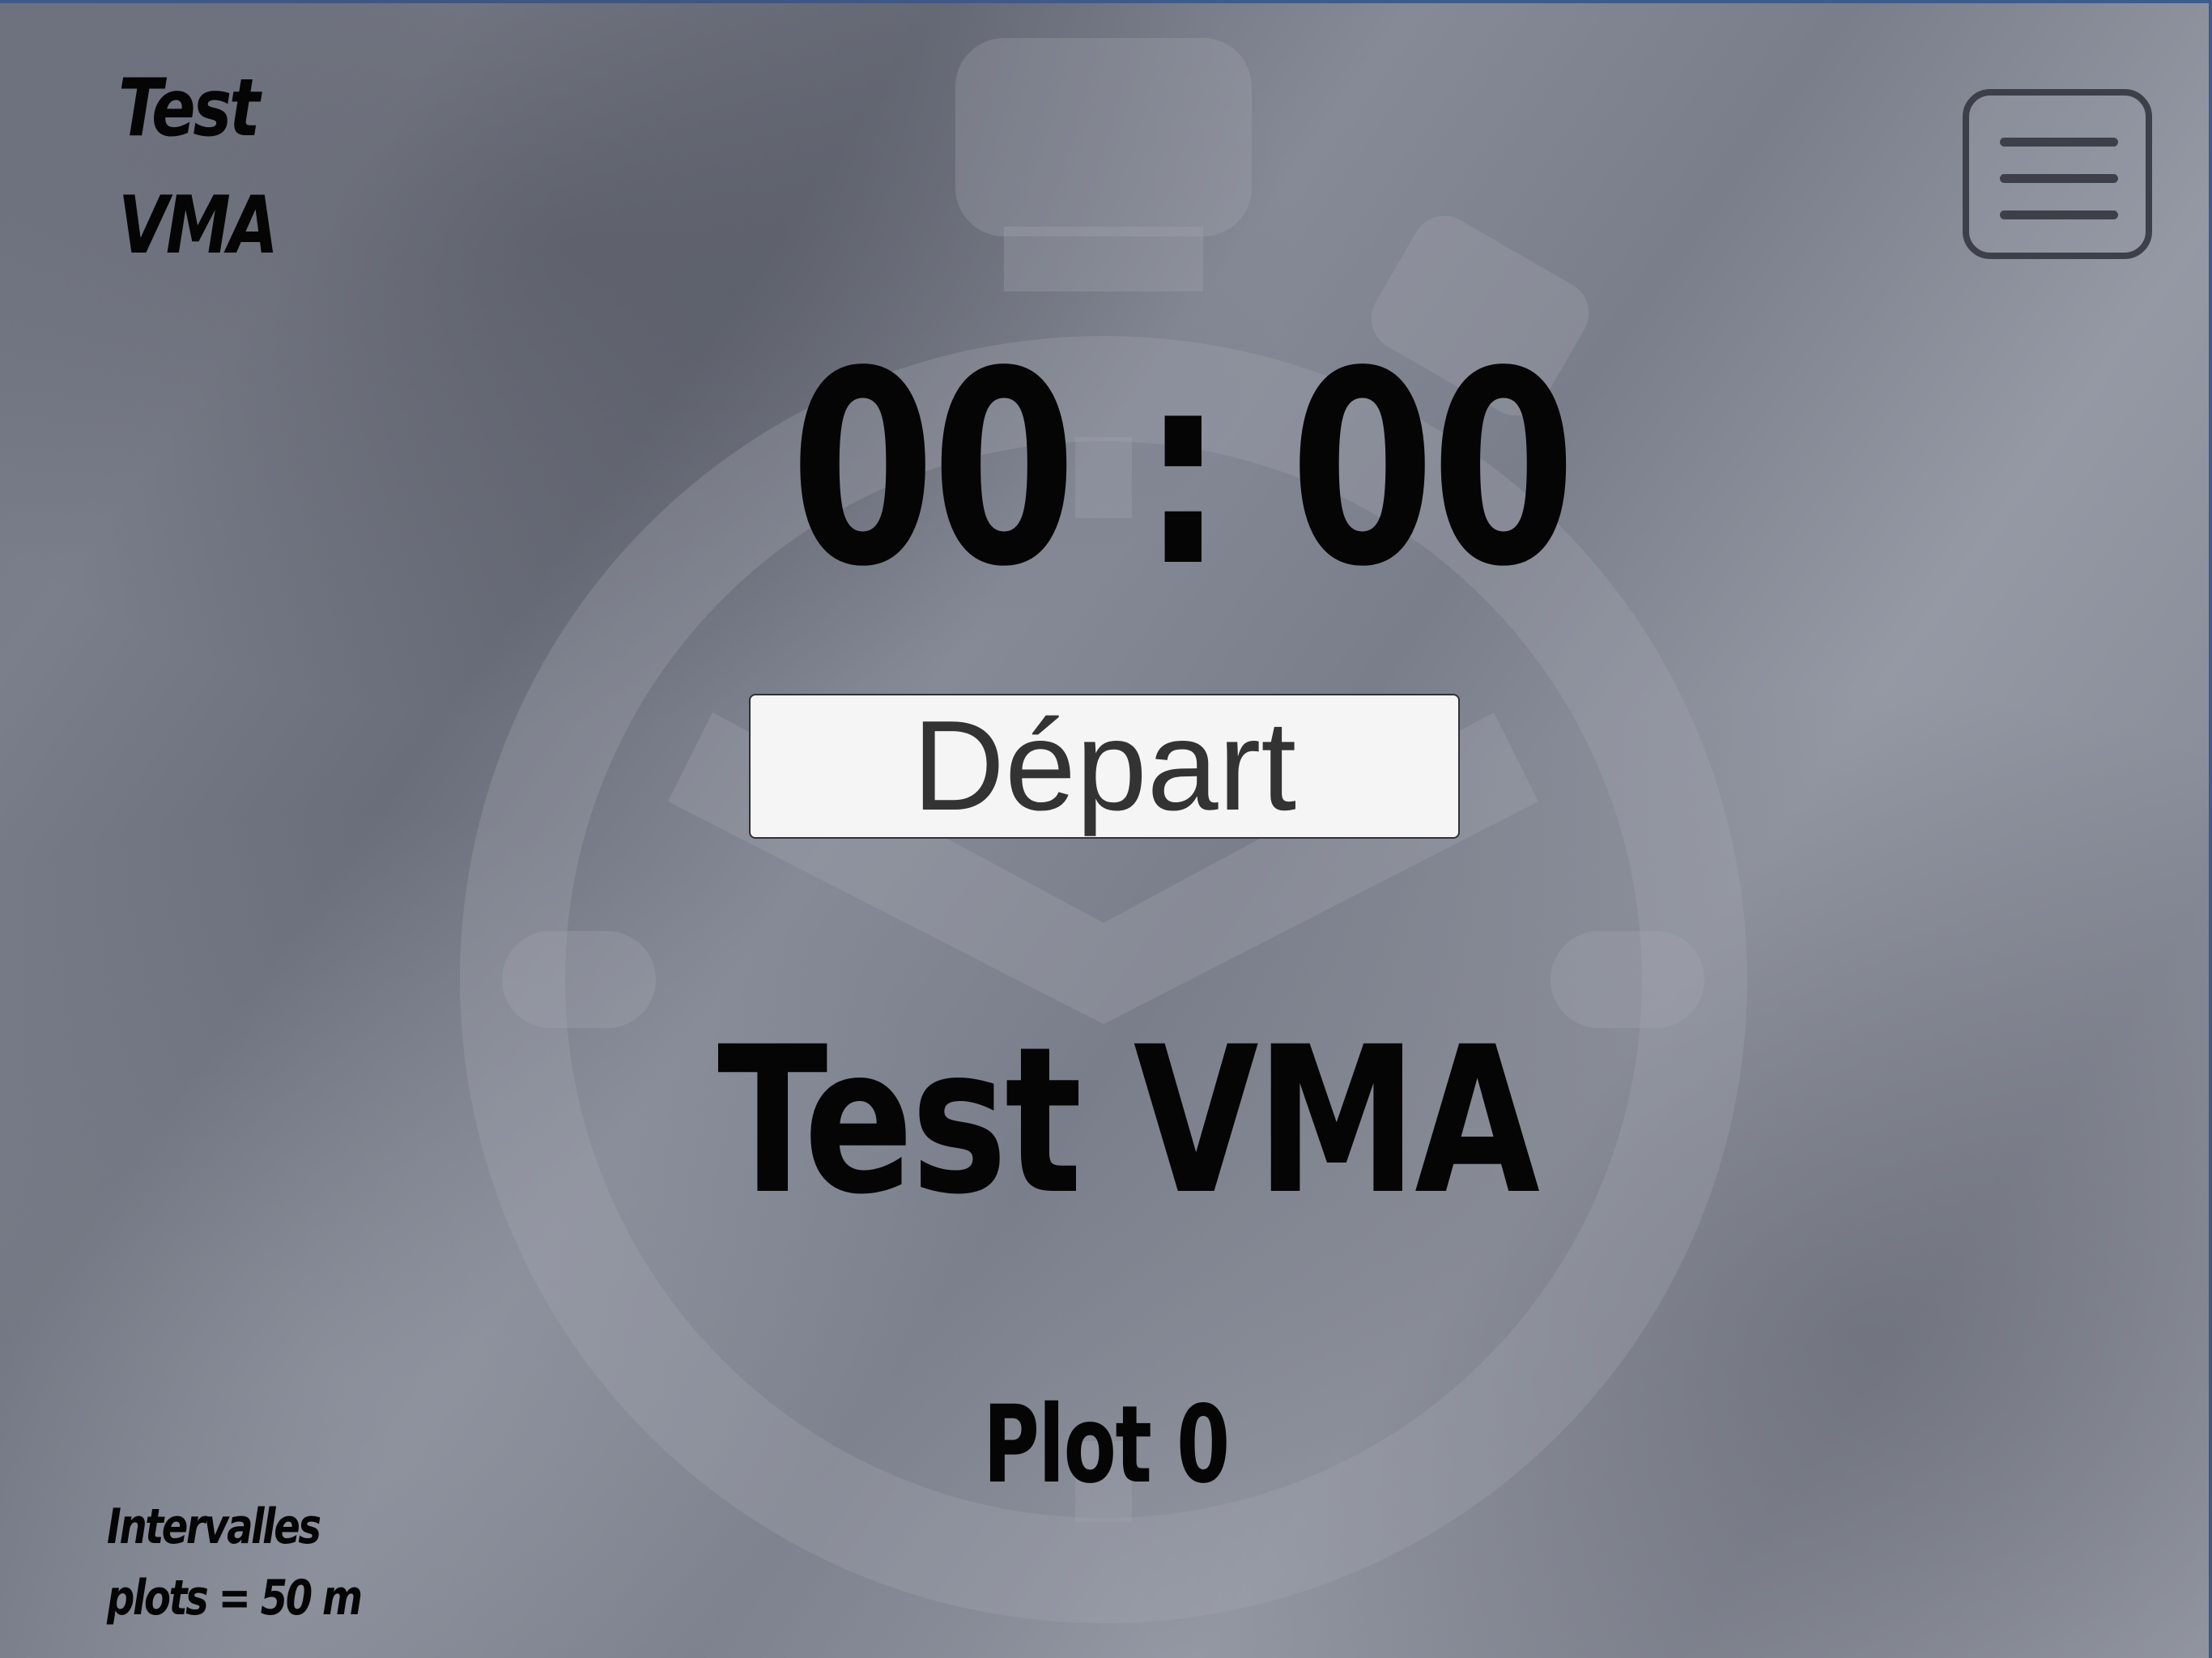 Image resolution: width=2212 pixels, height=1658 pixels. What do you see at coordinates (199, 226) in the screenshot?
I see `brand-line-2: VMA` at bounding box center [199, 226].